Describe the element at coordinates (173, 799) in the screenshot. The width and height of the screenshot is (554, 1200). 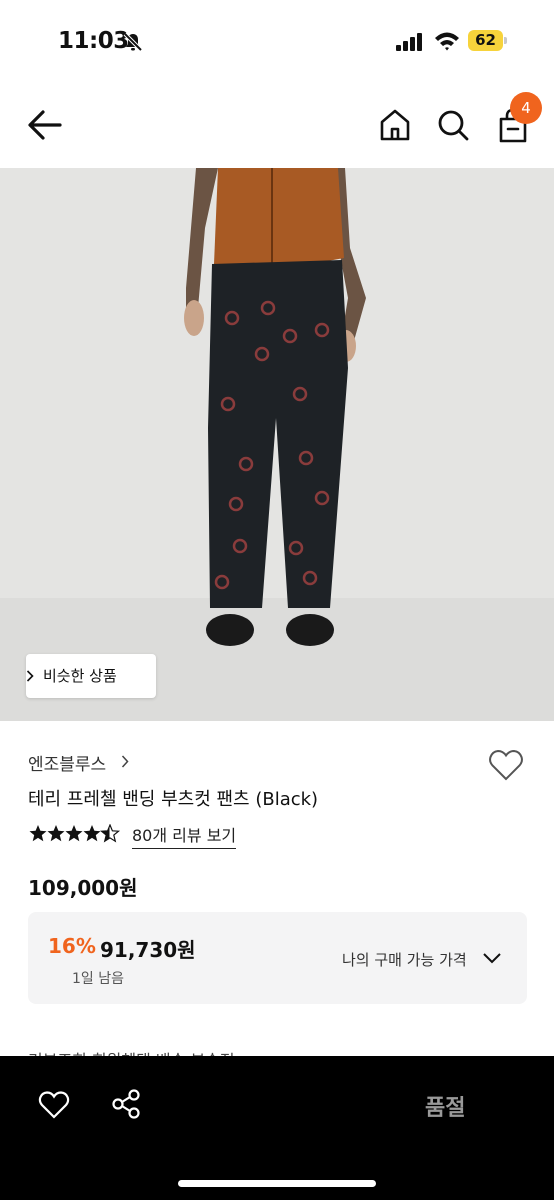
I see `product-title: 테리 프레첼 밴딩 부츠컷 팬츠 (Black)` at that location.